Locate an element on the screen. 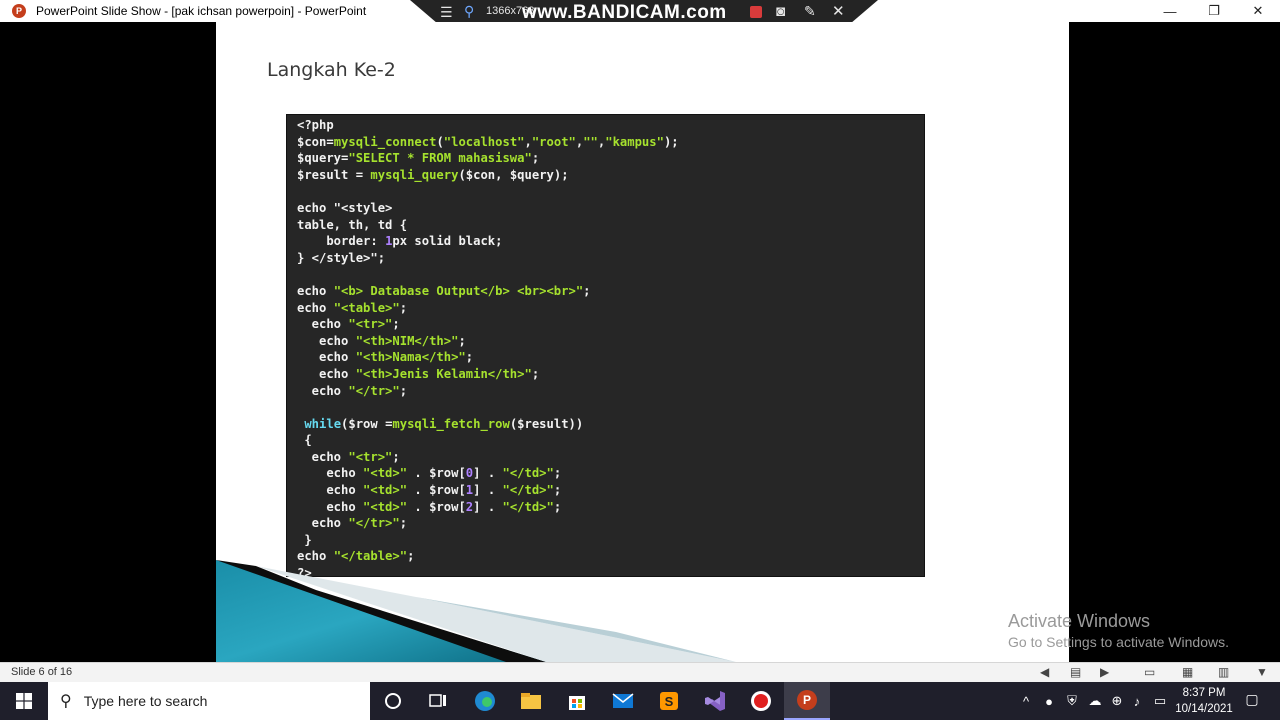 This screenshot has height=720, width=1280. code-line: echo "<tr>"; is located at coordinates (610, 457).